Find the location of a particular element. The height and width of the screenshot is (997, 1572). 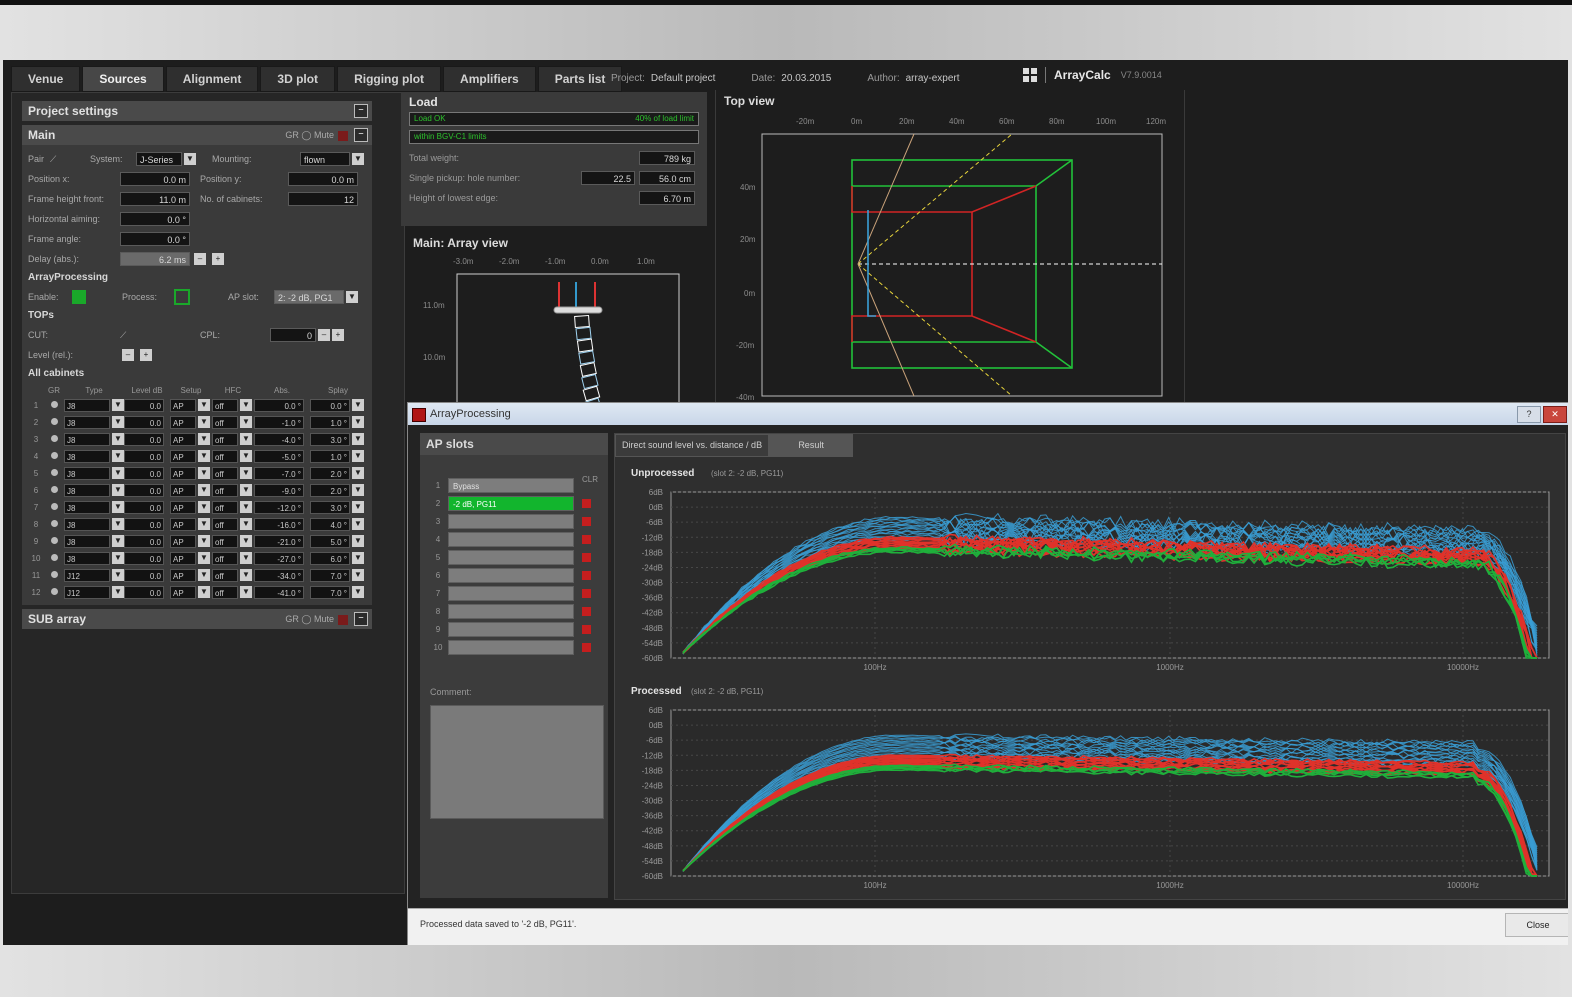

ap-slot-item: 9 is located at coordinates (509, 629).